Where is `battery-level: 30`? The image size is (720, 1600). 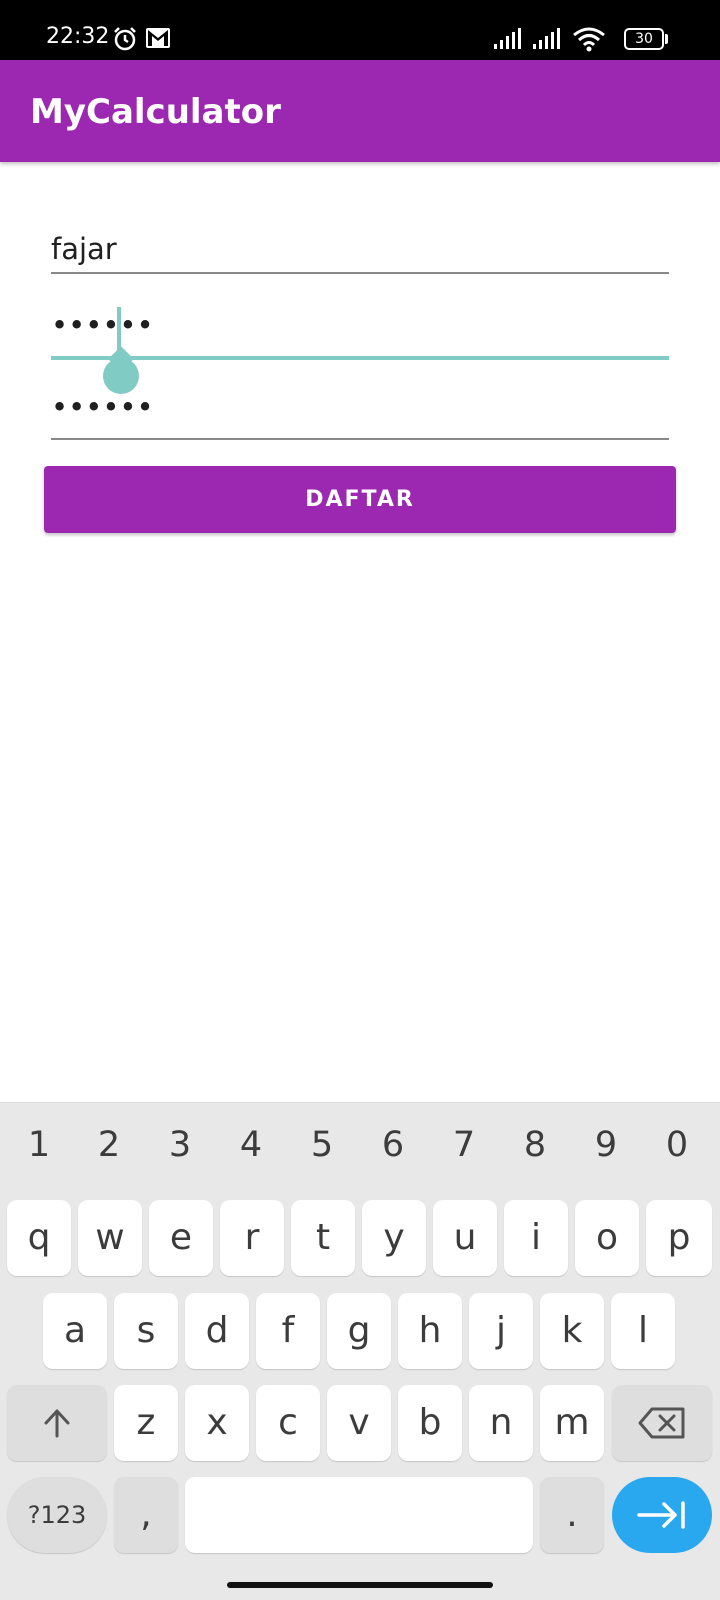
battery-level: 30 is located at coordinates (644, 39).